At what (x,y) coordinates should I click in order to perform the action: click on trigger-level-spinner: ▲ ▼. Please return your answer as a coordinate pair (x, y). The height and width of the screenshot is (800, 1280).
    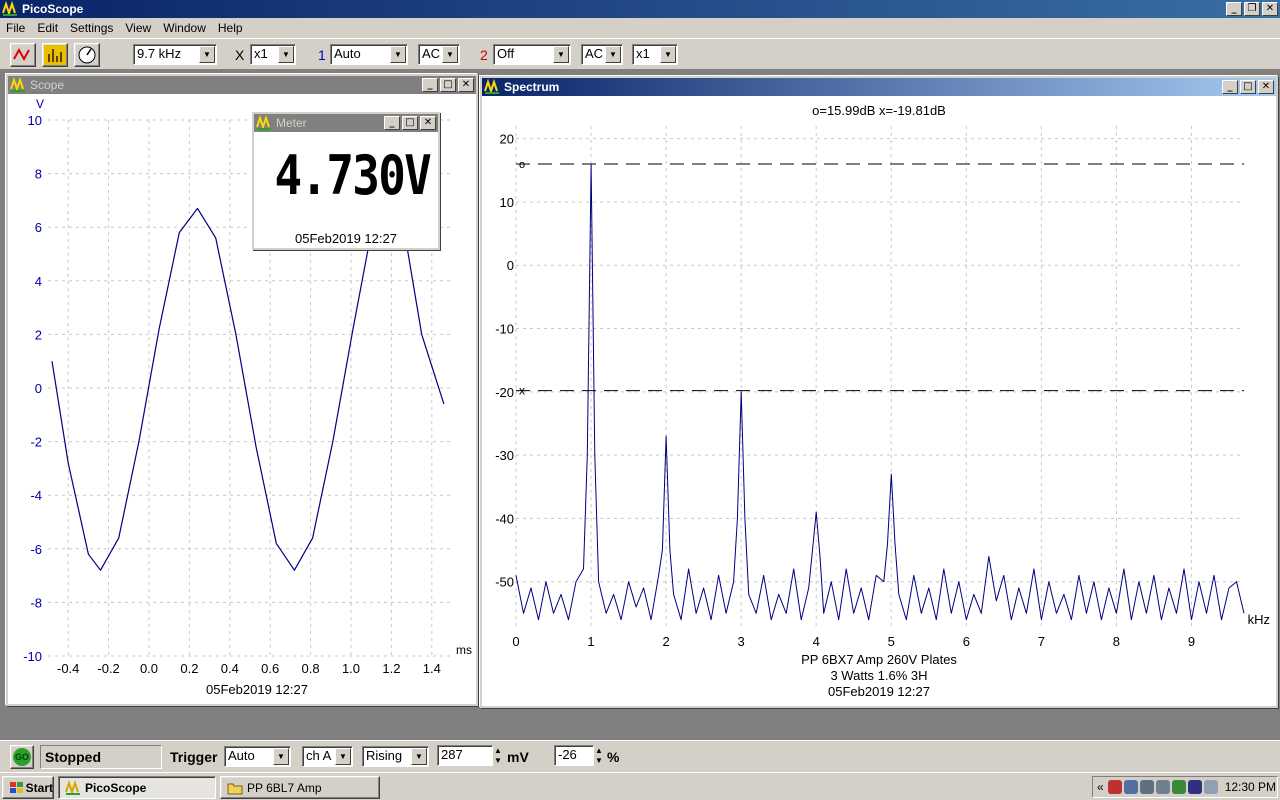
    Looking at the image, I should click on (498, 756).